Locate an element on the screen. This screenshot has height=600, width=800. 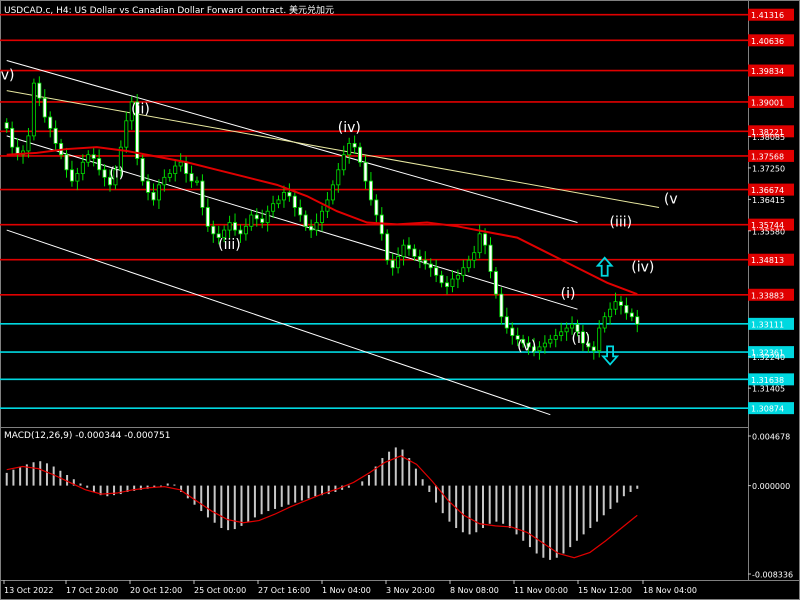
level-price-label: 1.30874 is located at coordinates (767, 409).